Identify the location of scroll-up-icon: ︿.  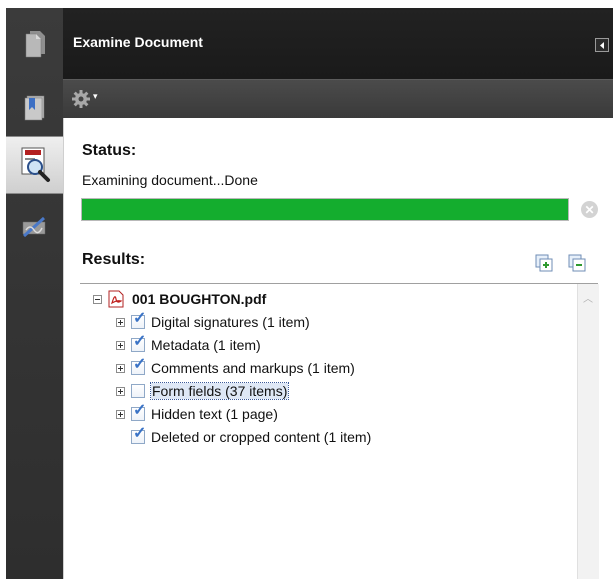
(588, 297).